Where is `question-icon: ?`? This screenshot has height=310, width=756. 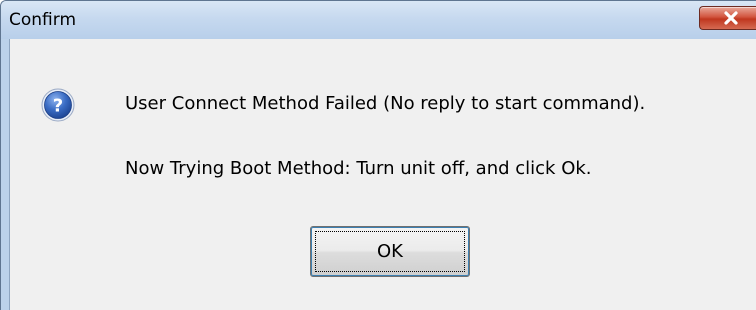
question-icon: ? is located at coordinates (58, 105).